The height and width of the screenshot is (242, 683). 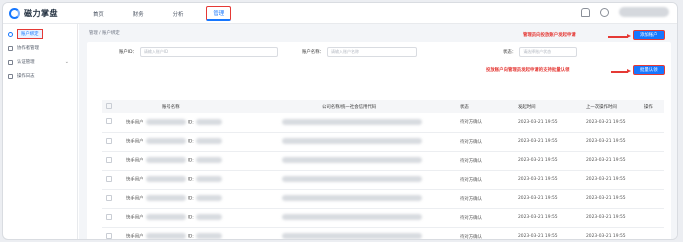 I want to click on chevron-down-icon: ⌄, so click(x=66, y=62).